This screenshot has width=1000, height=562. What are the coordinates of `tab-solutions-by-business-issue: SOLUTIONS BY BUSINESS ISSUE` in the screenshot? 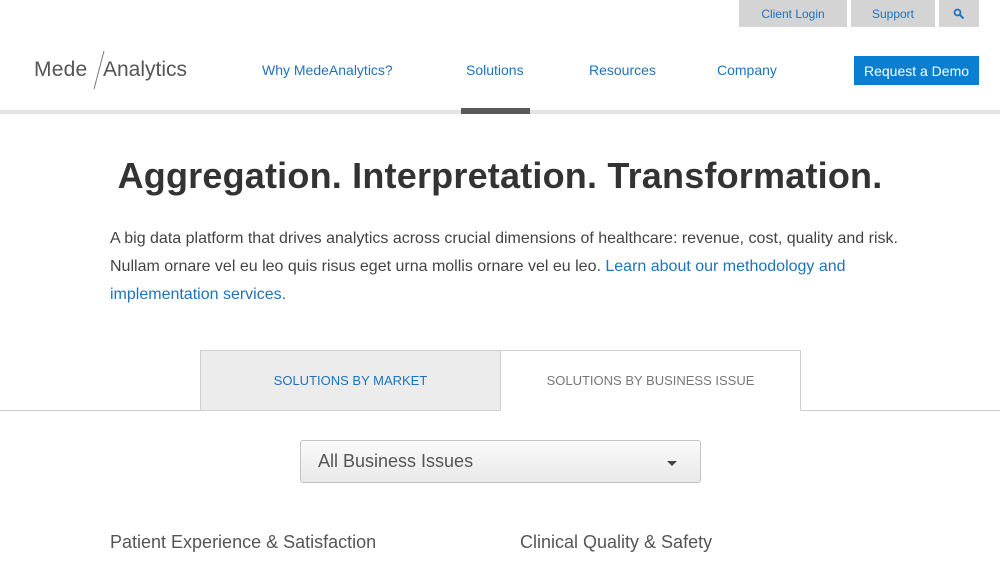 It's located at (650, 380).